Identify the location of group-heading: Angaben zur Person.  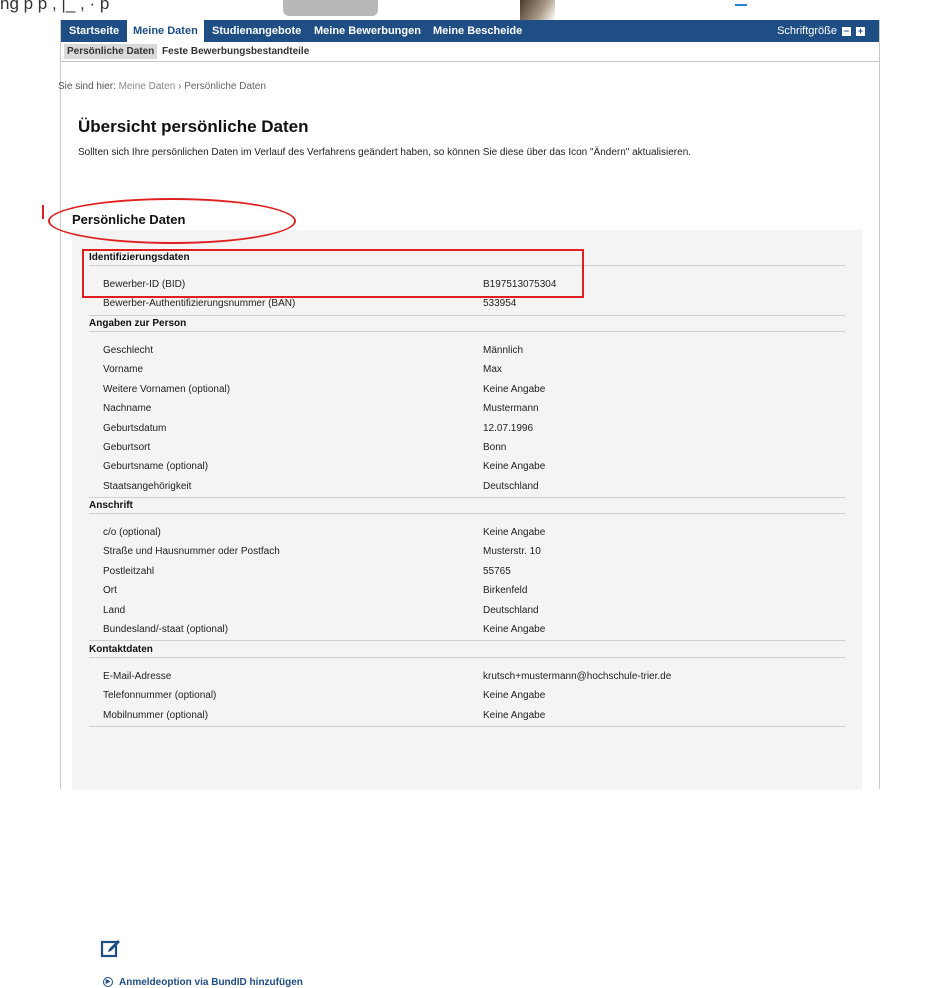
(467, 325).